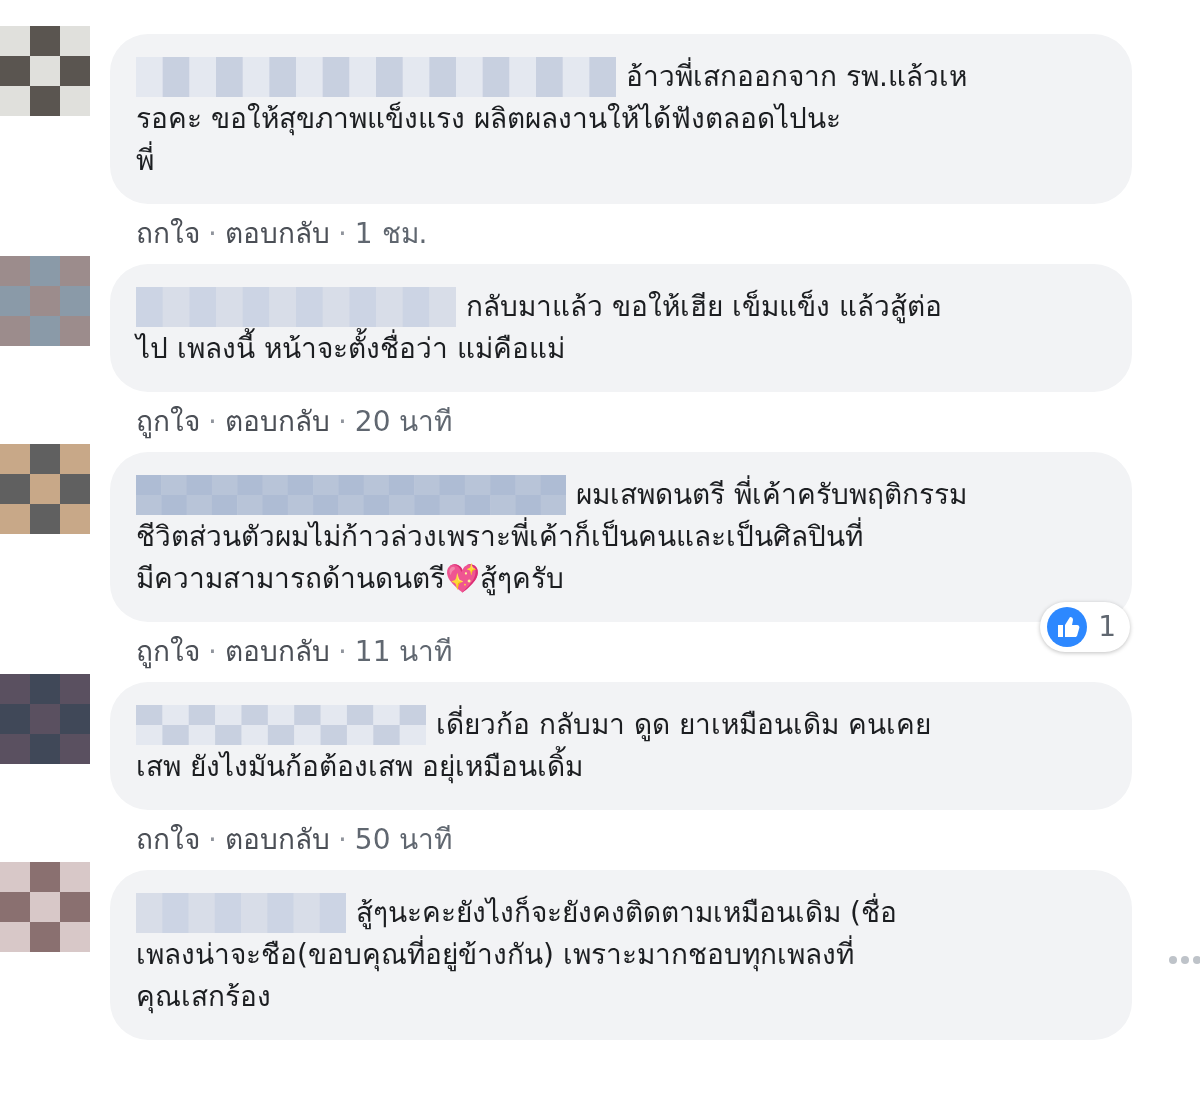 This screenshot has height=1105, width=1200. I want to click on comment-text: สู้ๆนะคะยังไงก็จะยังคงติดตามเหมือนเดิม (ชื่อ, so click(626, 913).